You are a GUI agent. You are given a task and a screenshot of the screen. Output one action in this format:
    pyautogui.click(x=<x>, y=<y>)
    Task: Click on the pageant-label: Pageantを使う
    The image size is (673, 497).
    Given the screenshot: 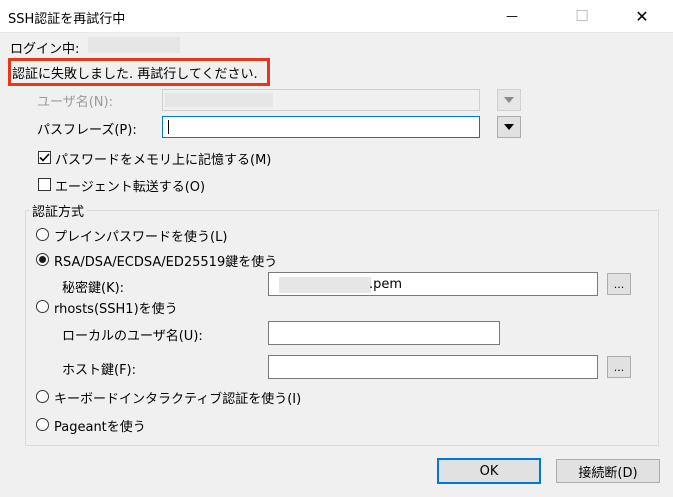 What is the action you would take?
    pyautogui.click(x=100, y=425)
    